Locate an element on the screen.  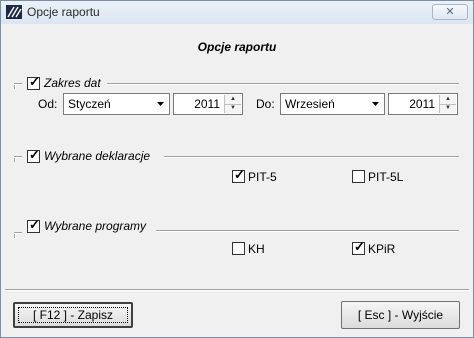
exit-button-label: [ Esc ] - Wyjście is located at coordinates (400, 315).